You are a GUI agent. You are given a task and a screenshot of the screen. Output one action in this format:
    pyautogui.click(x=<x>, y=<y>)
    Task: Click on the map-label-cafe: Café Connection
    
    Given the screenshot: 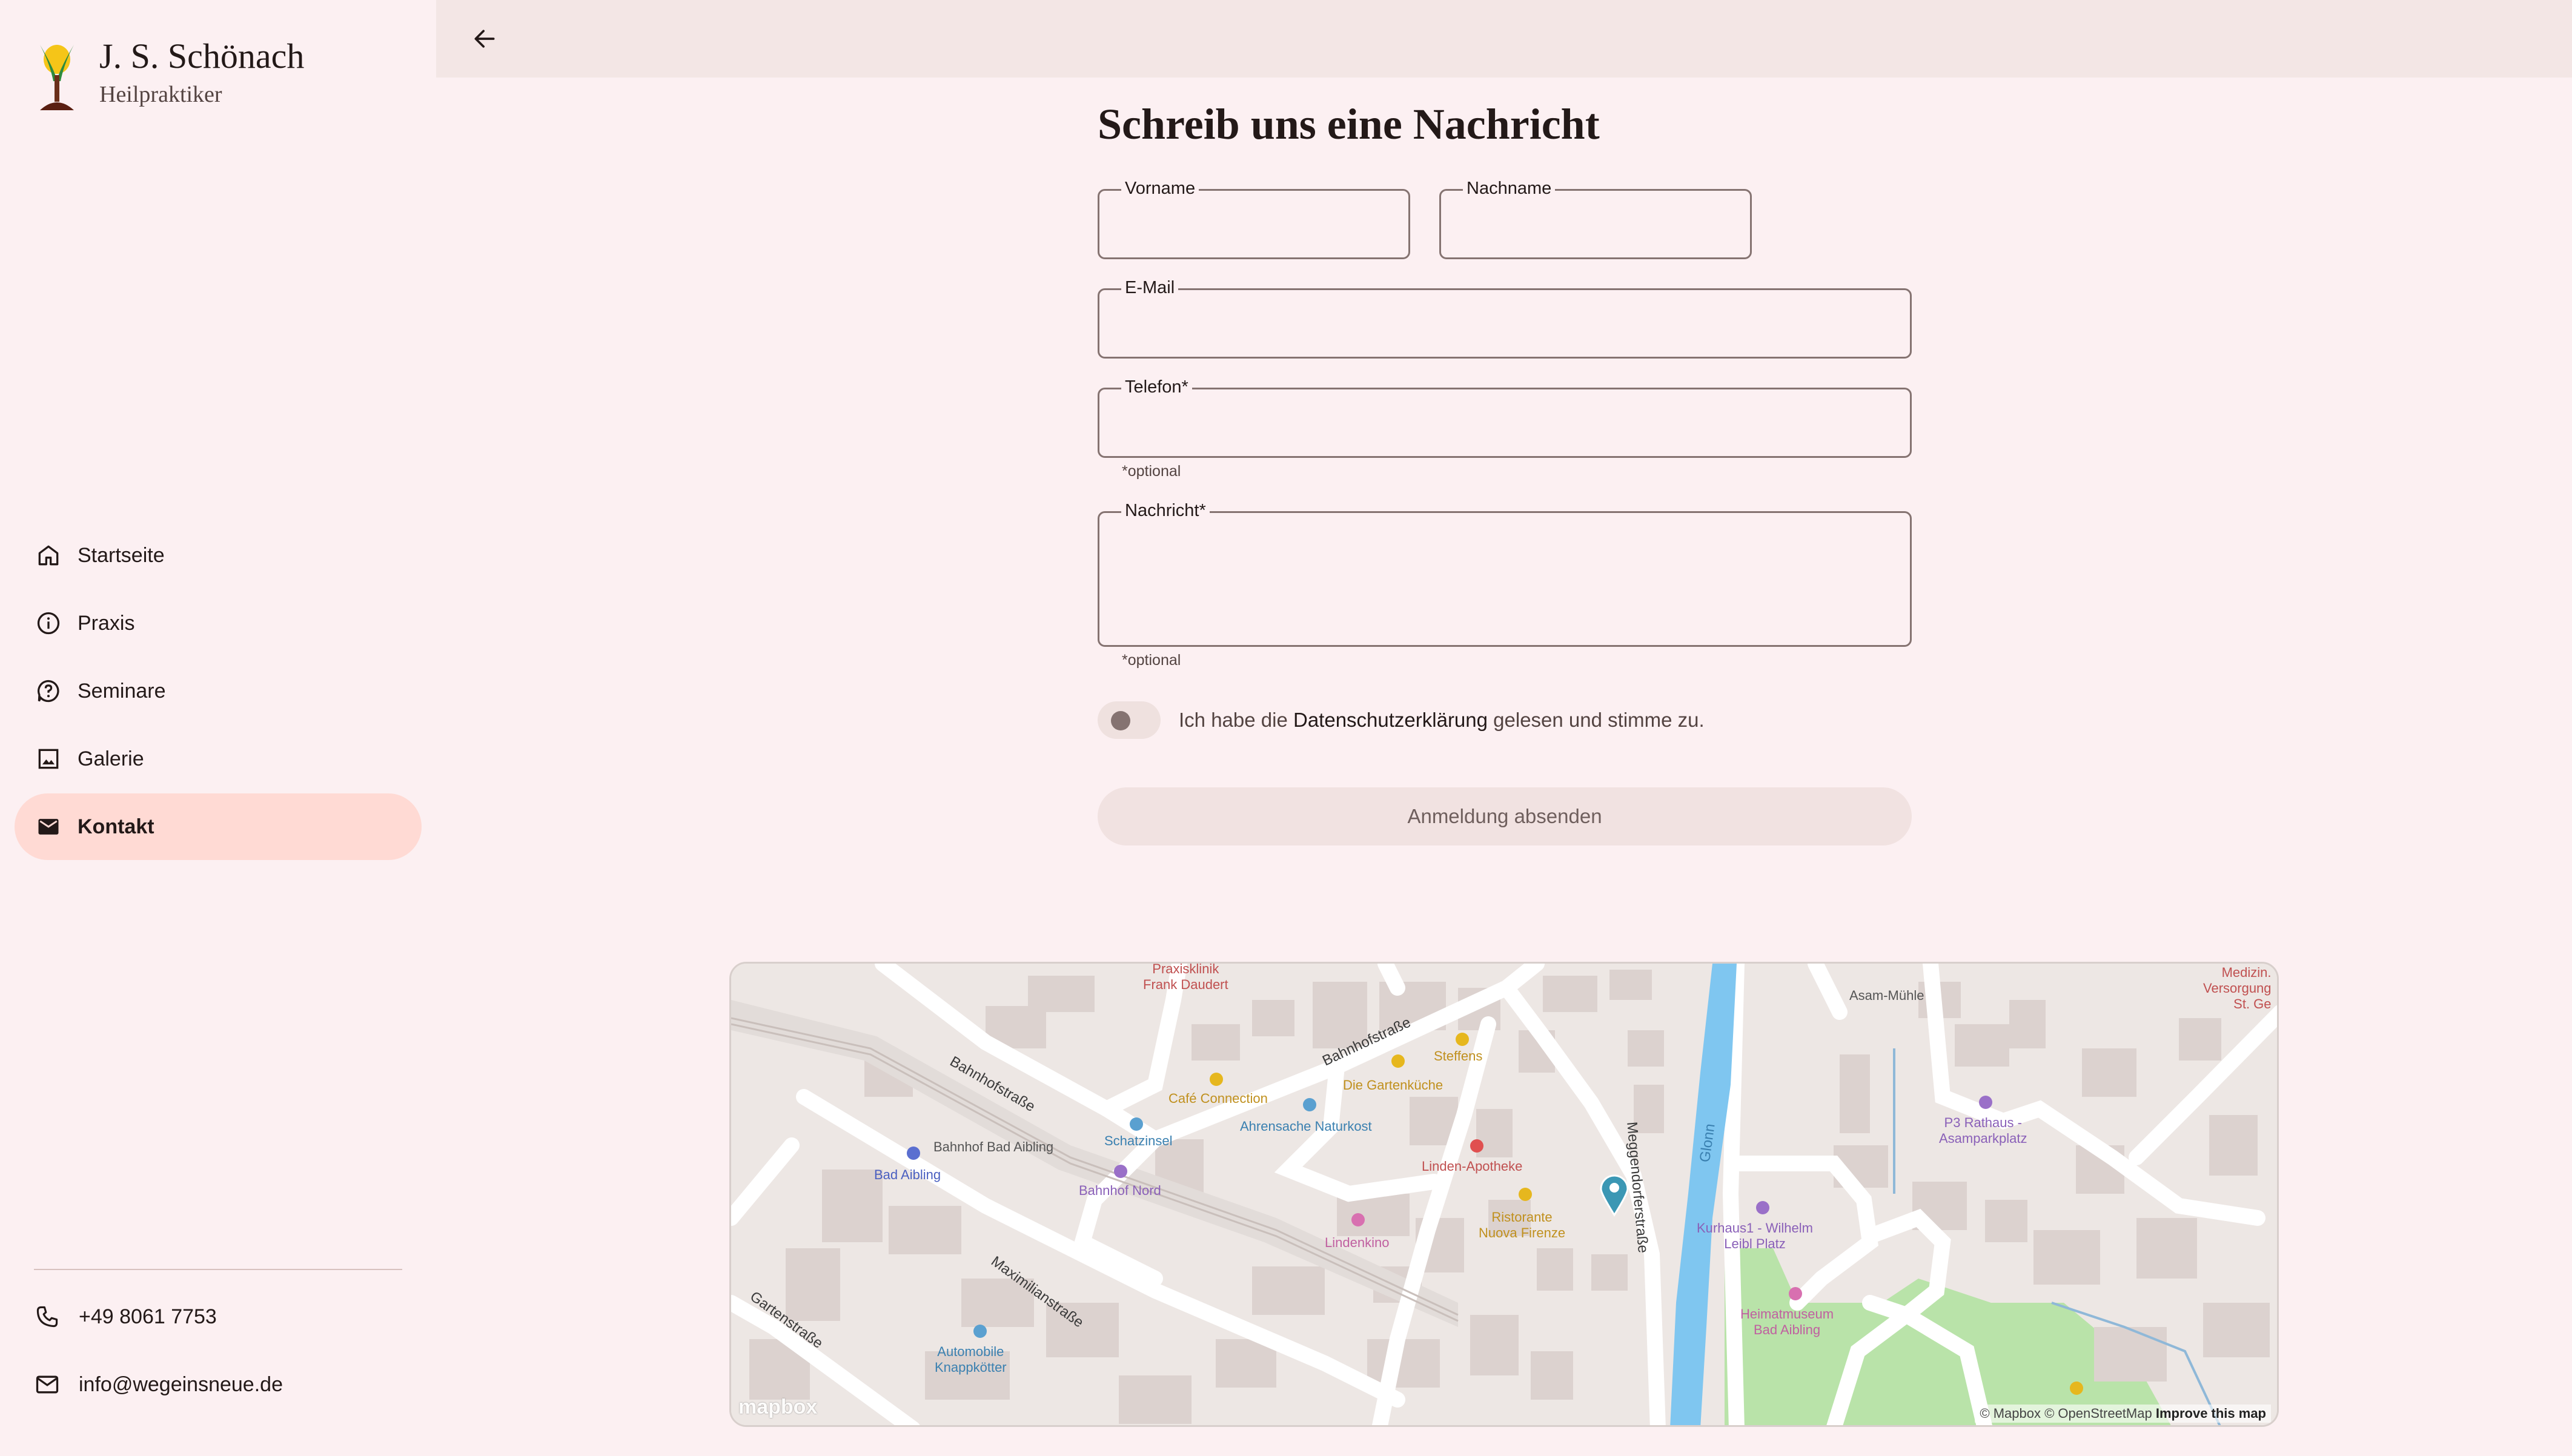 What is the action you would take?
    pyautogui.click(x=1218, y=1098)
    